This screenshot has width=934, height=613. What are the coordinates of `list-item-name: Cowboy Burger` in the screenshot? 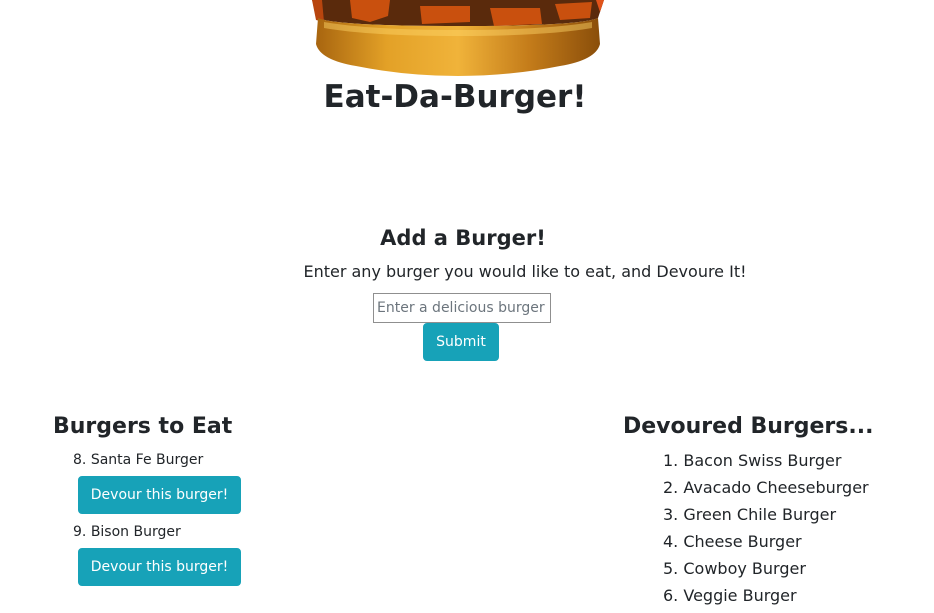 It's located at (744, 568).